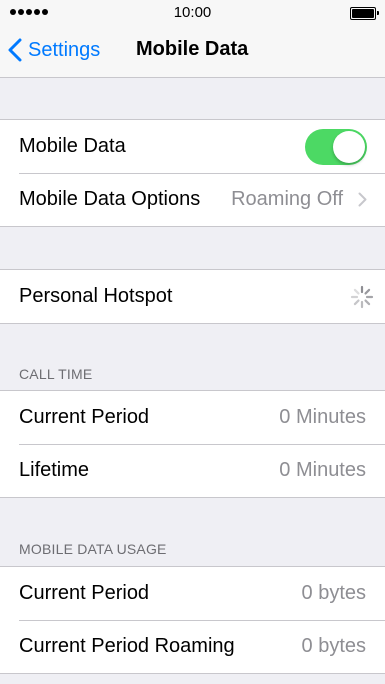 Image resolution: width=385 pixels, height=684 pixels. I want to click on status-bar: 10:00, so click(192, 12).